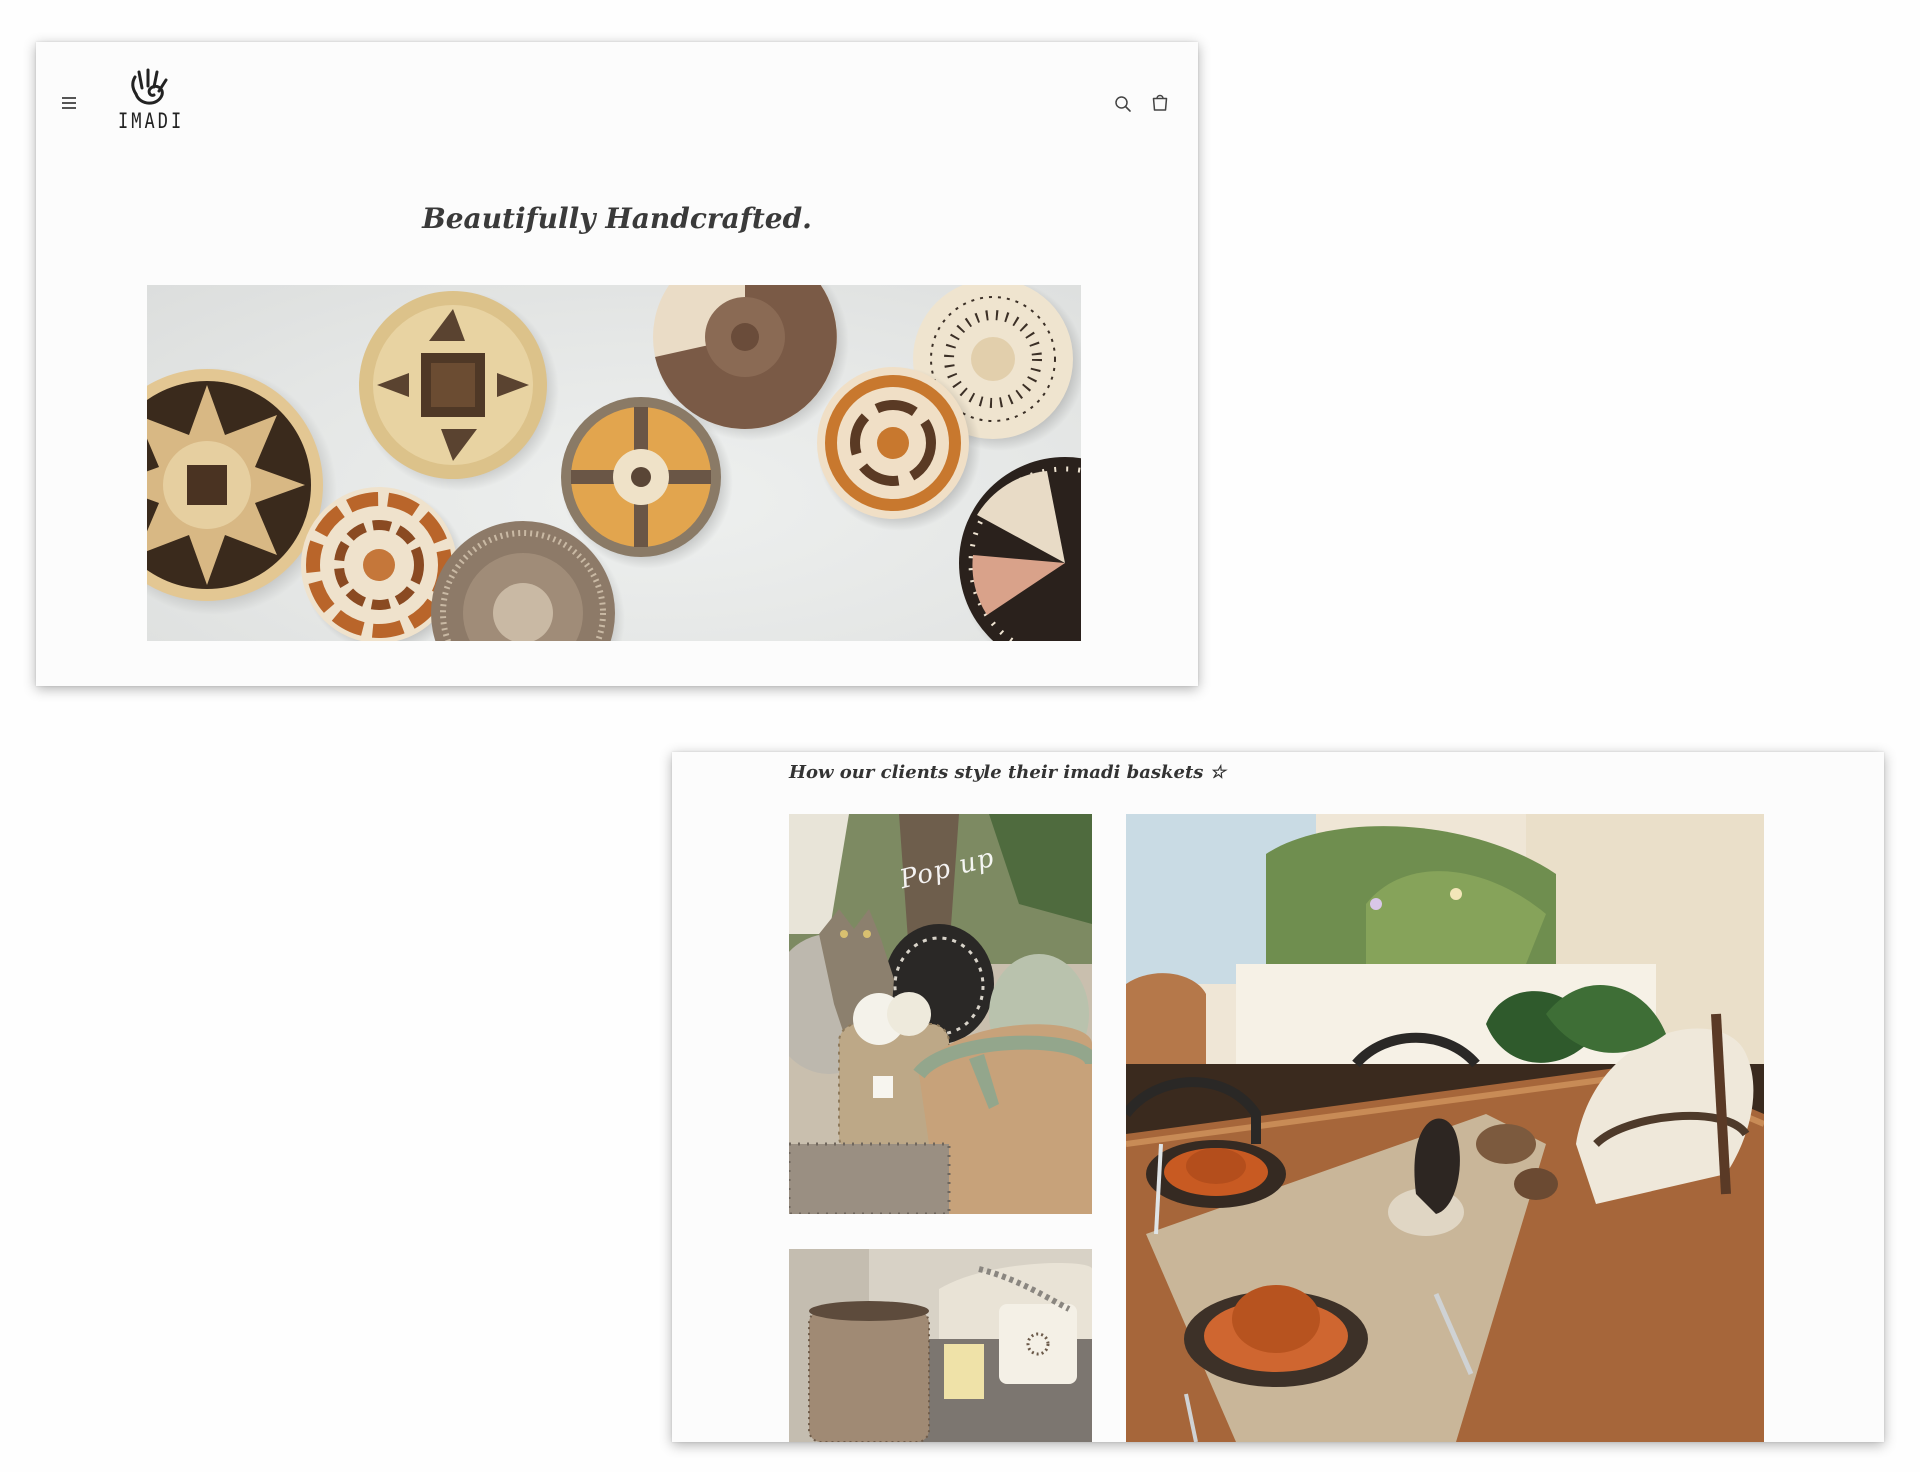  I want to click on brand-logo: IMADI, so click(150, 103).